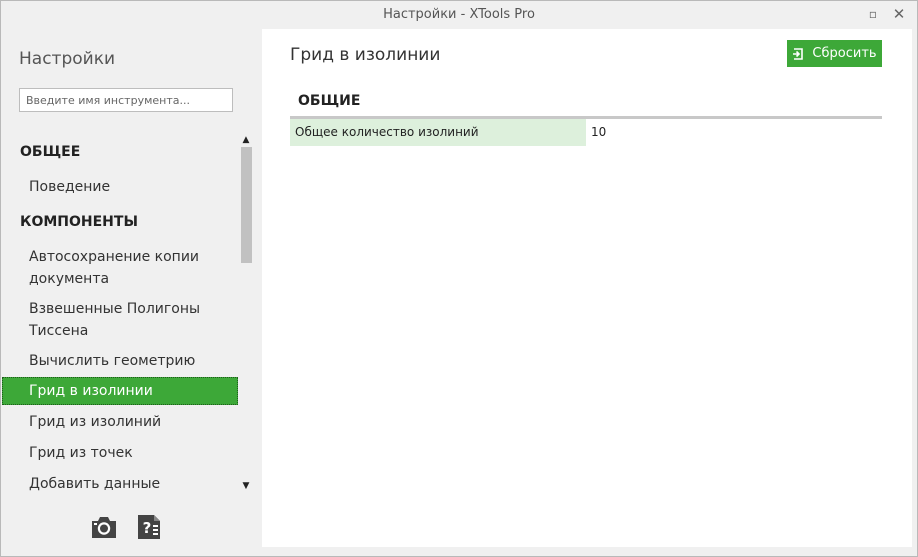 The height and width of the screenshot is (557, 918). Describe the element at coordinates (246, 486) in the screenshot. I see `scroll-down-arrow-icon: ▼` at that location.